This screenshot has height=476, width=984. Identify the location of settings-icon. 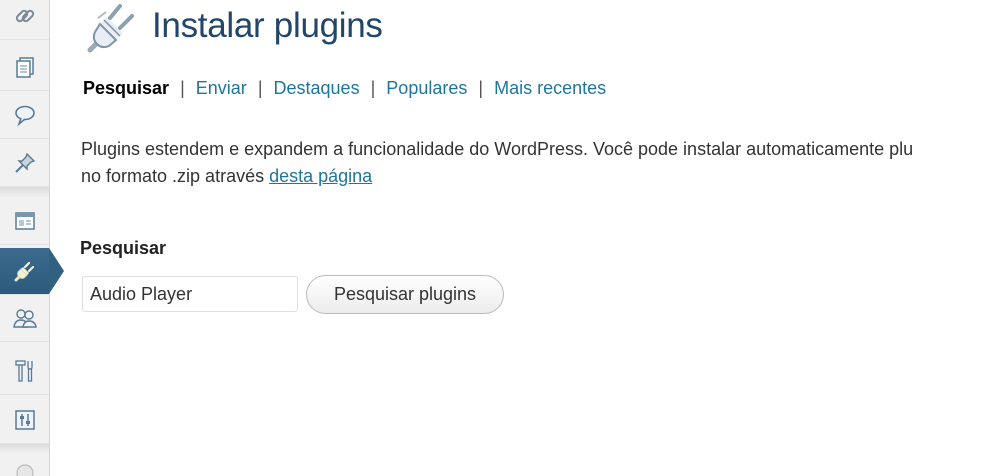
(25, 420).